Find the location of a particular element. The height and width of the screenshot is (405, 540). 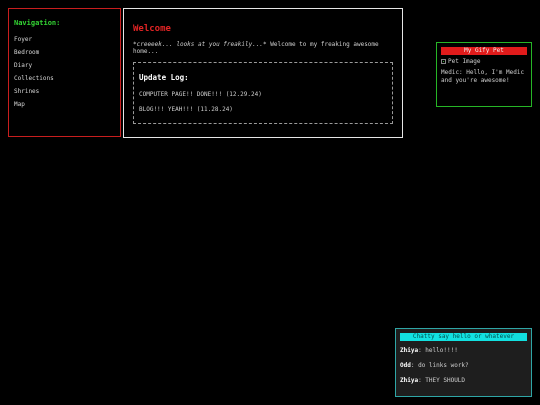

pet-image: Pet Image is located at coordinates (484, 61).